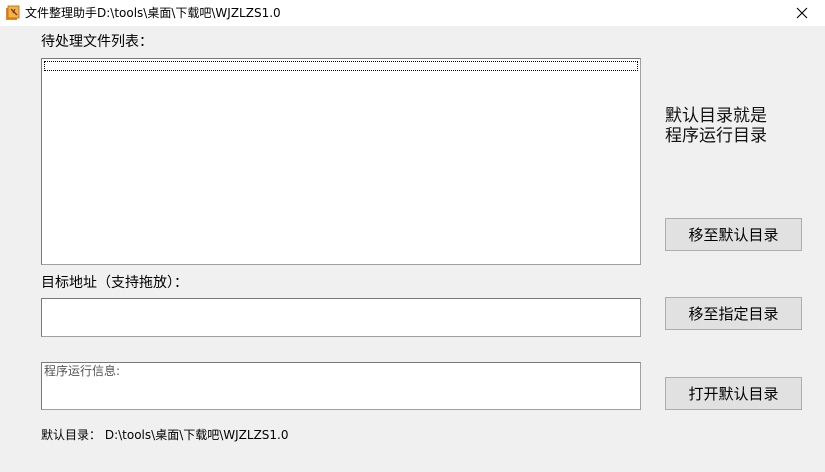 This screenshot has width=825, height=472. Describe the element at coordinates (196, 435) in the screenshot. I see `default-dir-status-path: D:\tools\桌面\下载吧\WJZLZS1.0` at that location.